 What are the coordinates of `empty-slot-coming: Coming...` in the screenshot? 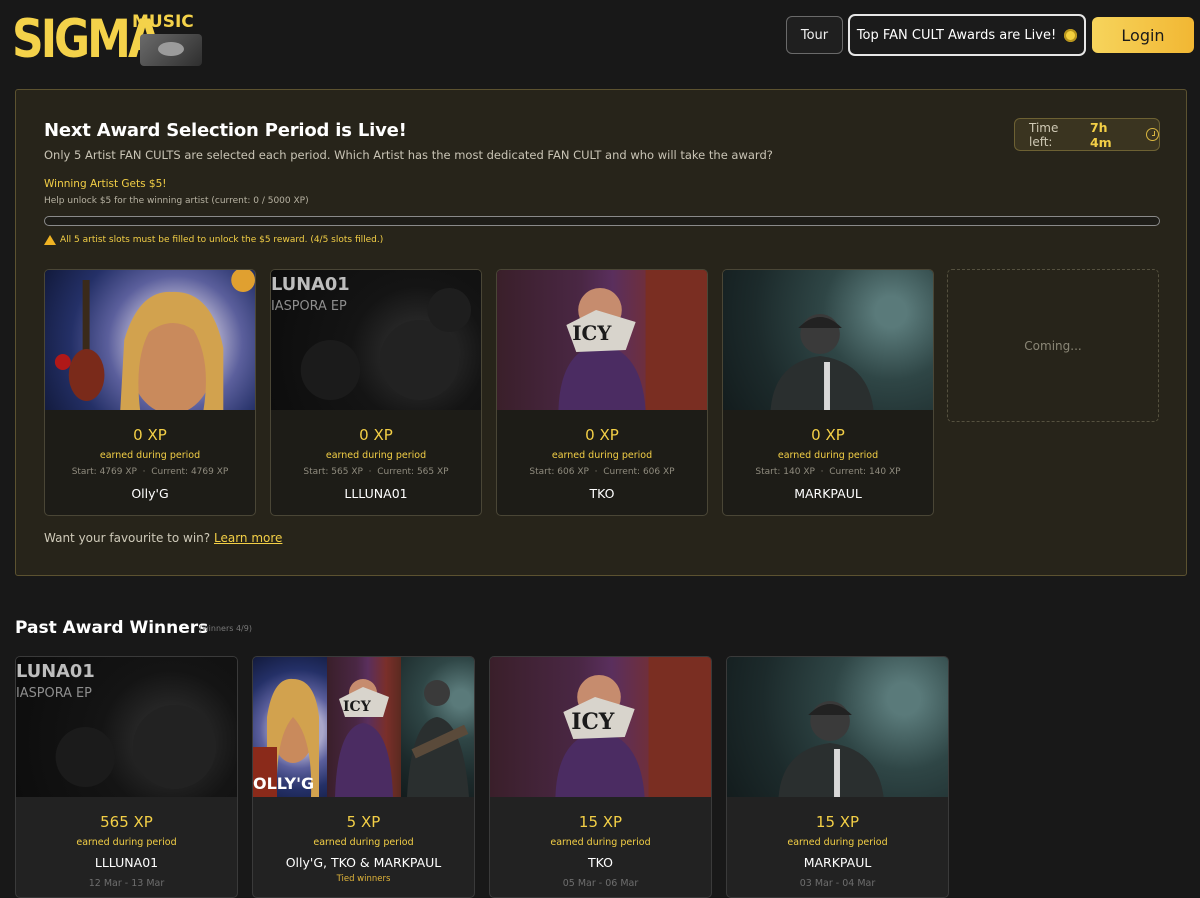 It's located at (1053, 345).